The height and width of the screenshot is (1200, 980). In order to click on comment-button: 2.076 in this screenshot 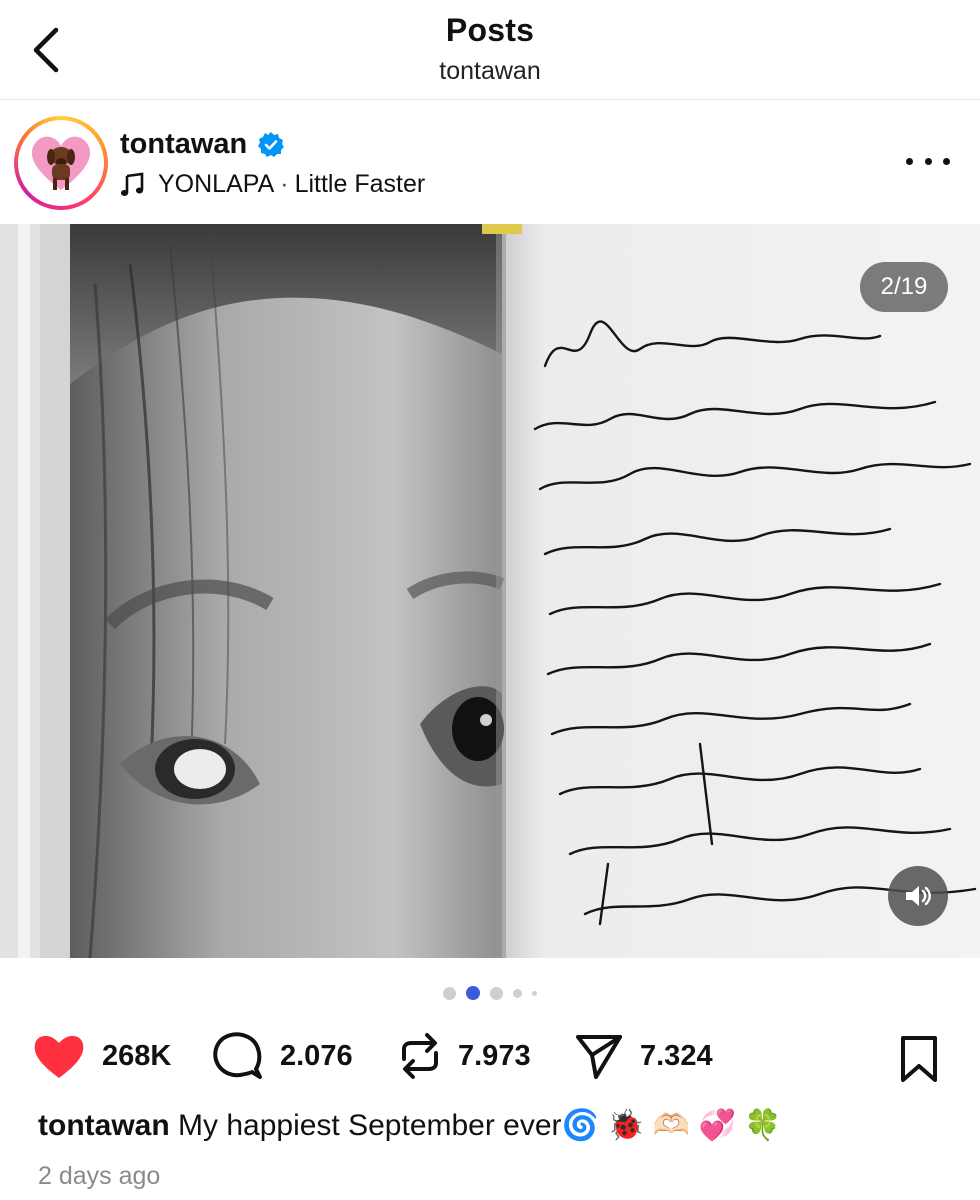, I will do `click(282, 1056)`.